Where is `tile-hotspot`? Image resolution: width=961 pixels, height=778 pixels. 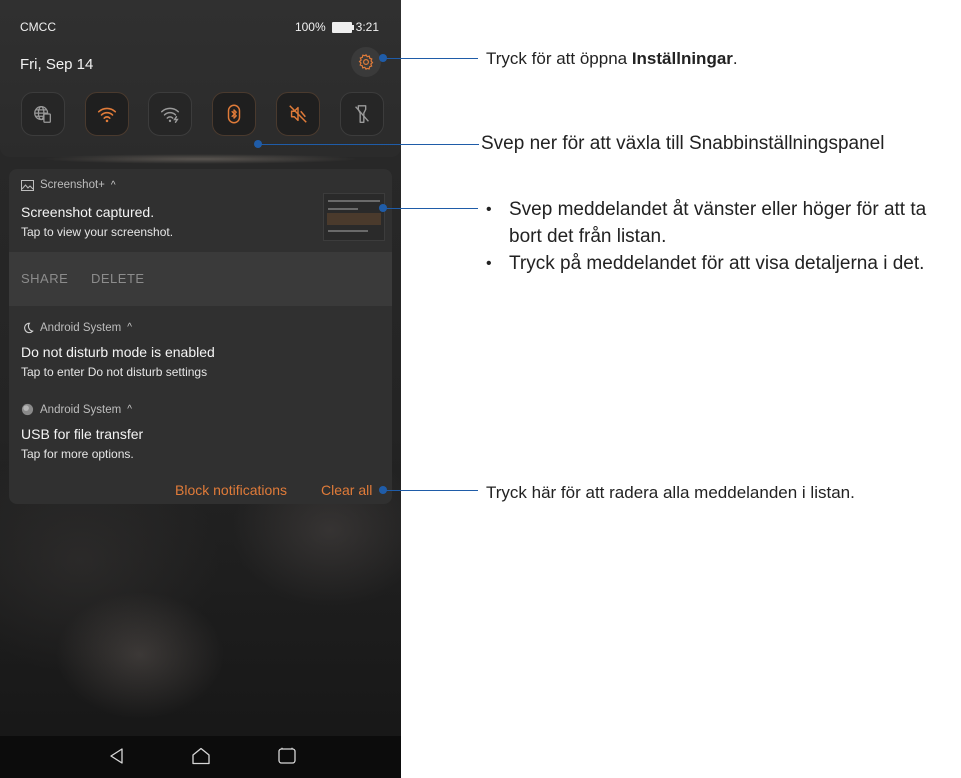 tile-hotspot is located at coordinates (170, 114).